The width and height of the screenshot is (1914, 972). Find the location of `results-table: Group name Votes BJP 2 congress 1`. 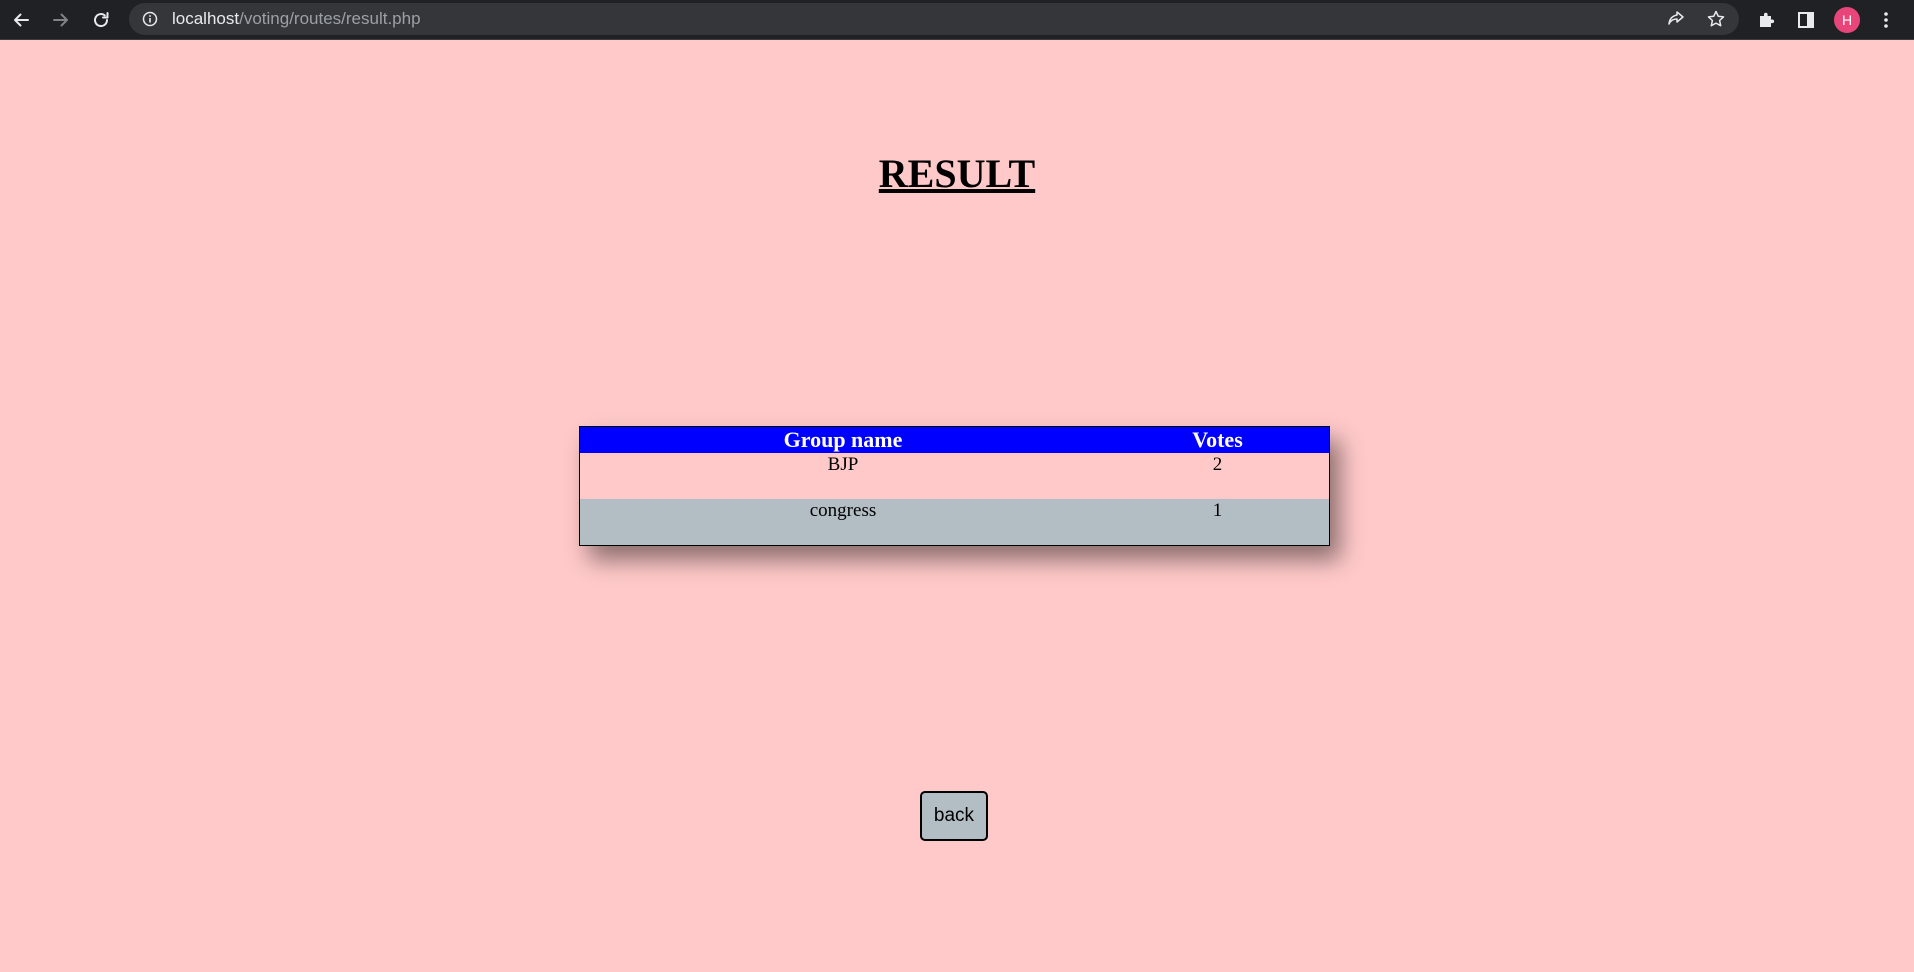

results-table: Group name Votes BJP 2 congress 1 is located at coordinates (954, 486).